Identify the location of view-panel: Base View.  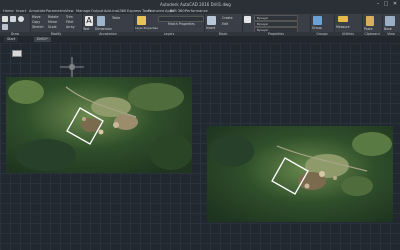
(391, 25).